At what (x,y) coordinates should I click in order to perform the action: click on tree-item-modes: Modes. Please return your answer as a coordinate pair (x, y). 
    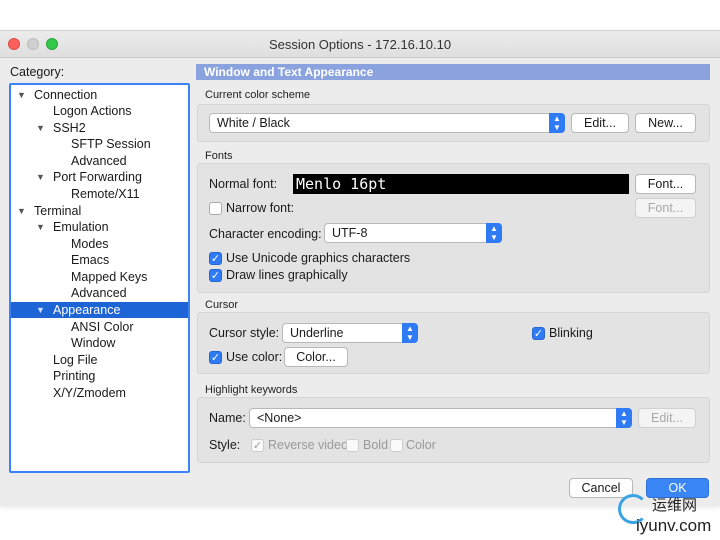
    Looking at the image, I should click on (99, 244).